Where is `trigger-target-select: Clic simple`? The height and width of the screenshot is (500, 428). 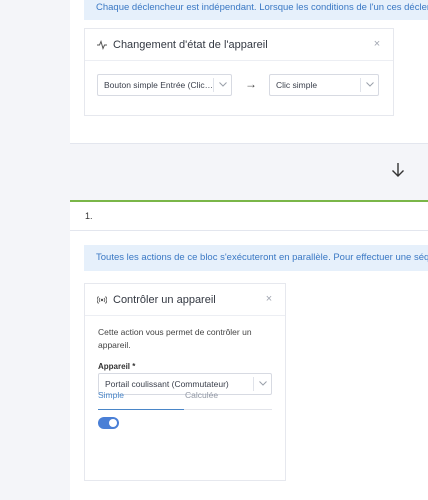
trigger-target-select: Clic simple is located at coordinates (324, 85).